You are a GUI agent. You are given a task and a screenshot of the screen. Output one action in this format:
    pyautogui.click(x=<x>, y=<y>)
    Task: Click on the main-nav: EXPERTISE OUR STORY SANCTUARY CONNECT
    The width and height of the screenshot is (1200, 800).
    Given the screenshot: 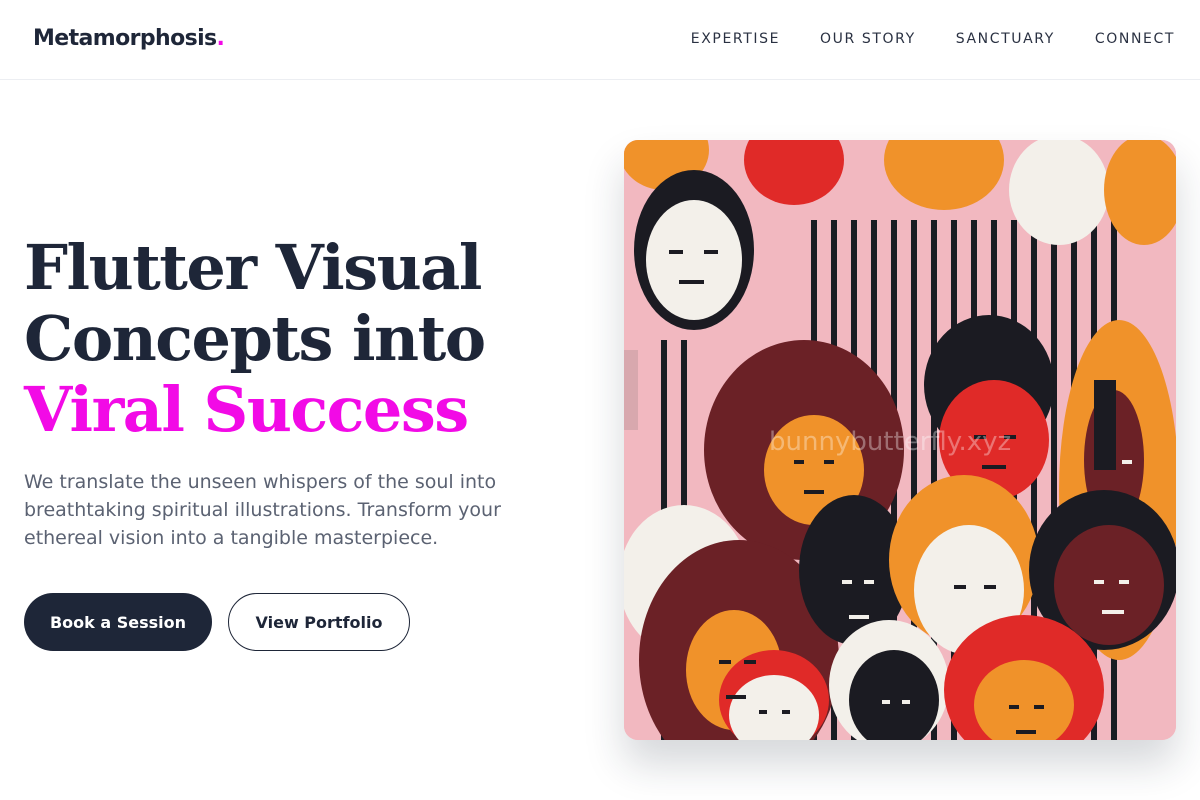 What is the action you would take?
    pyautogui.click(x=933, y=39)
    